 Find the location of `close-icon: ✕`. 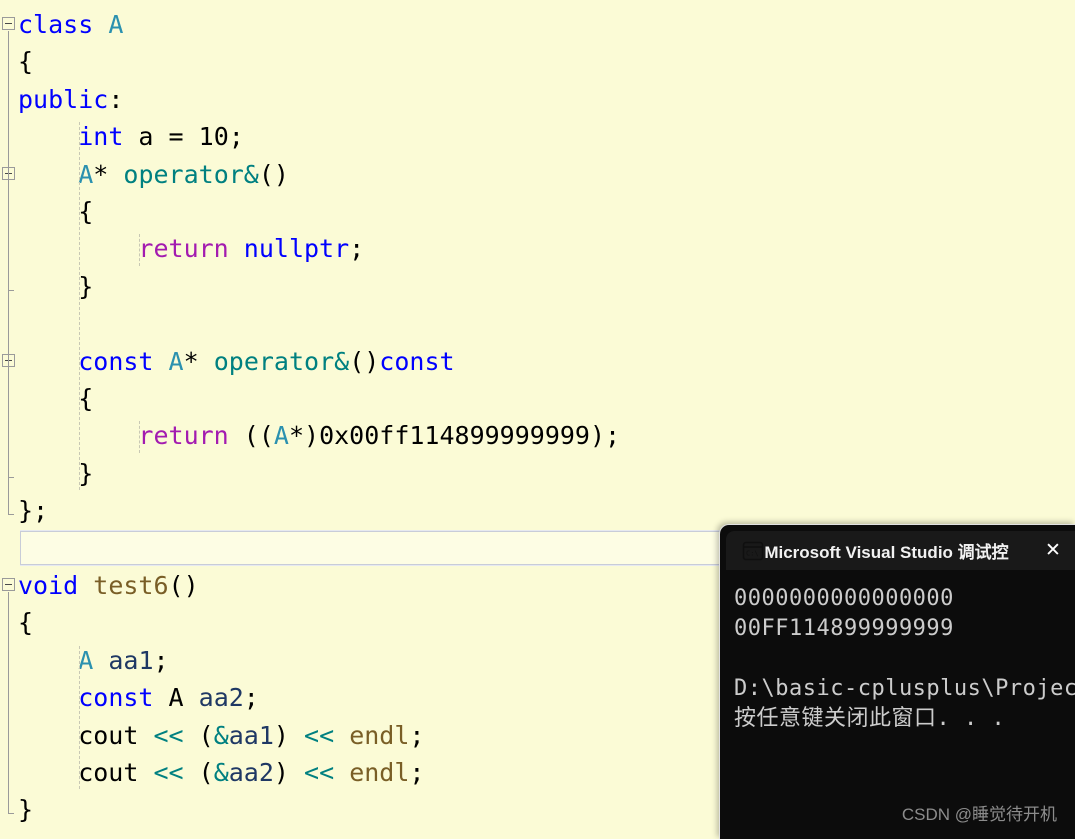

close-icon: ✕ is located at coordinates (1053, 550).